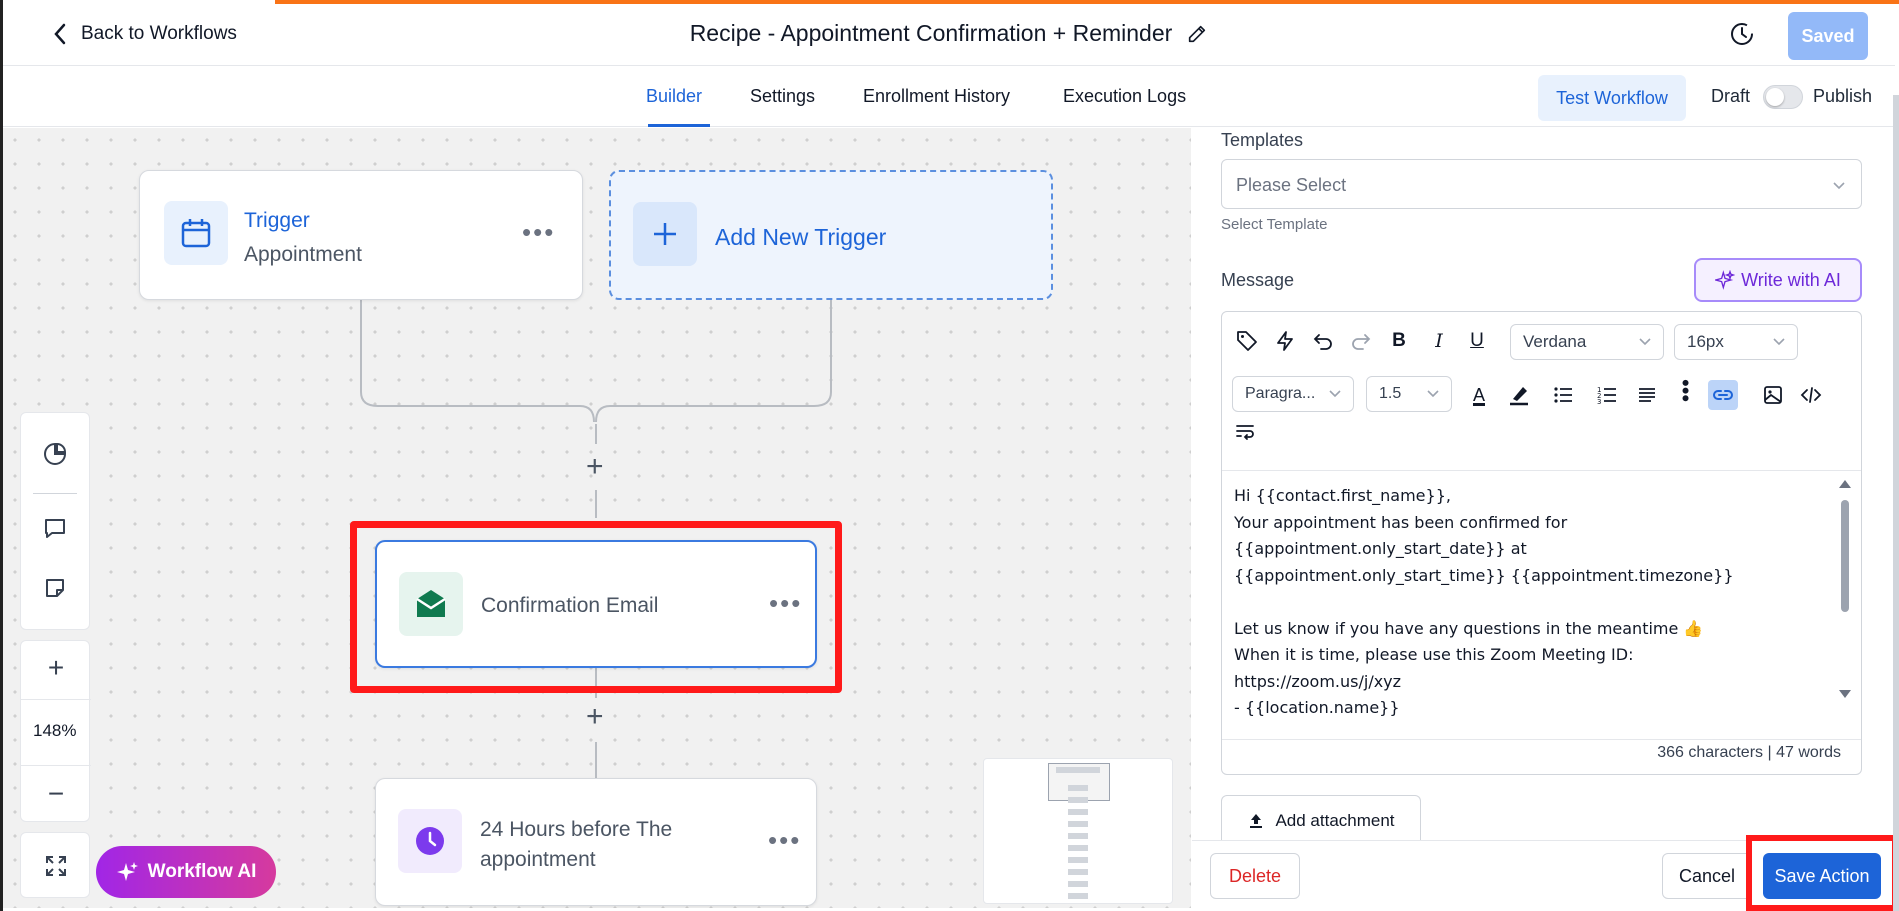 This screenshot has width=1899, height=911. What do you see at coordinates (1736, 342) in the screenshot?
I see `font-size-select: 16px` at bounding box center [1736, 342].